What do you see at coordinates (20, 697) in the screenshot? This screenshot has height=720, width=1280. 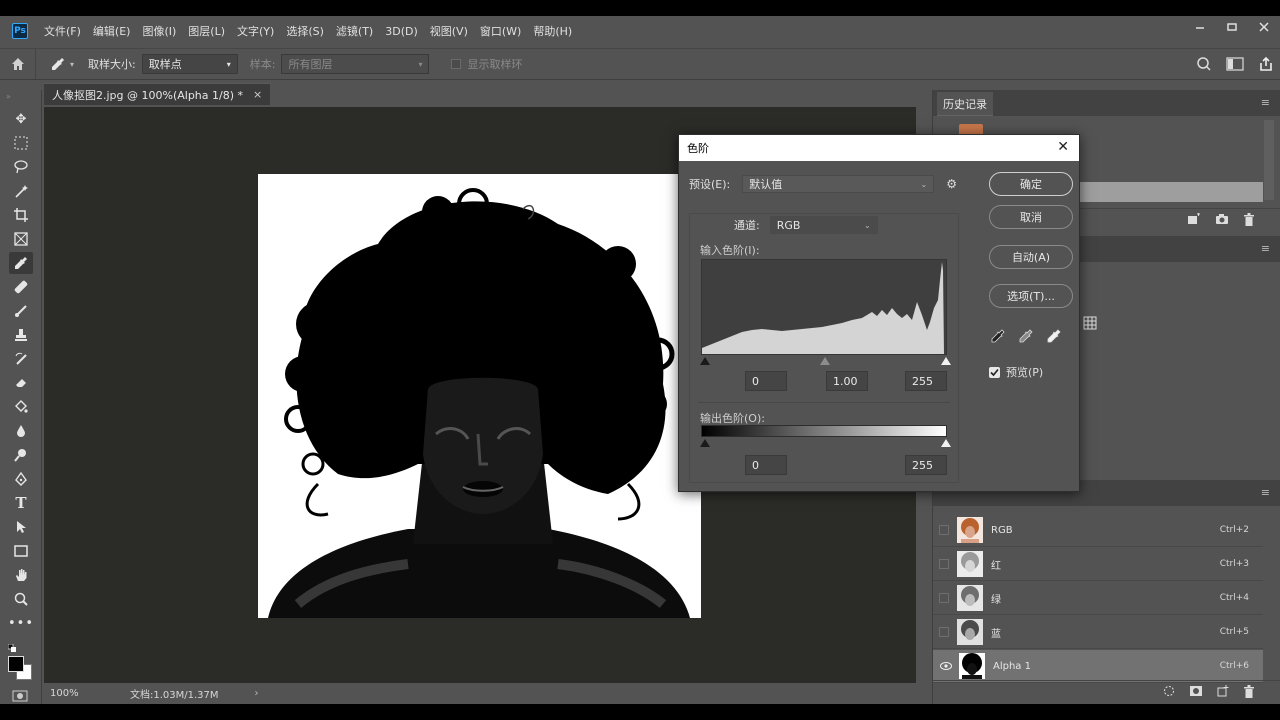 I see `quick-mask-icon` at bounding box center [20, 697].